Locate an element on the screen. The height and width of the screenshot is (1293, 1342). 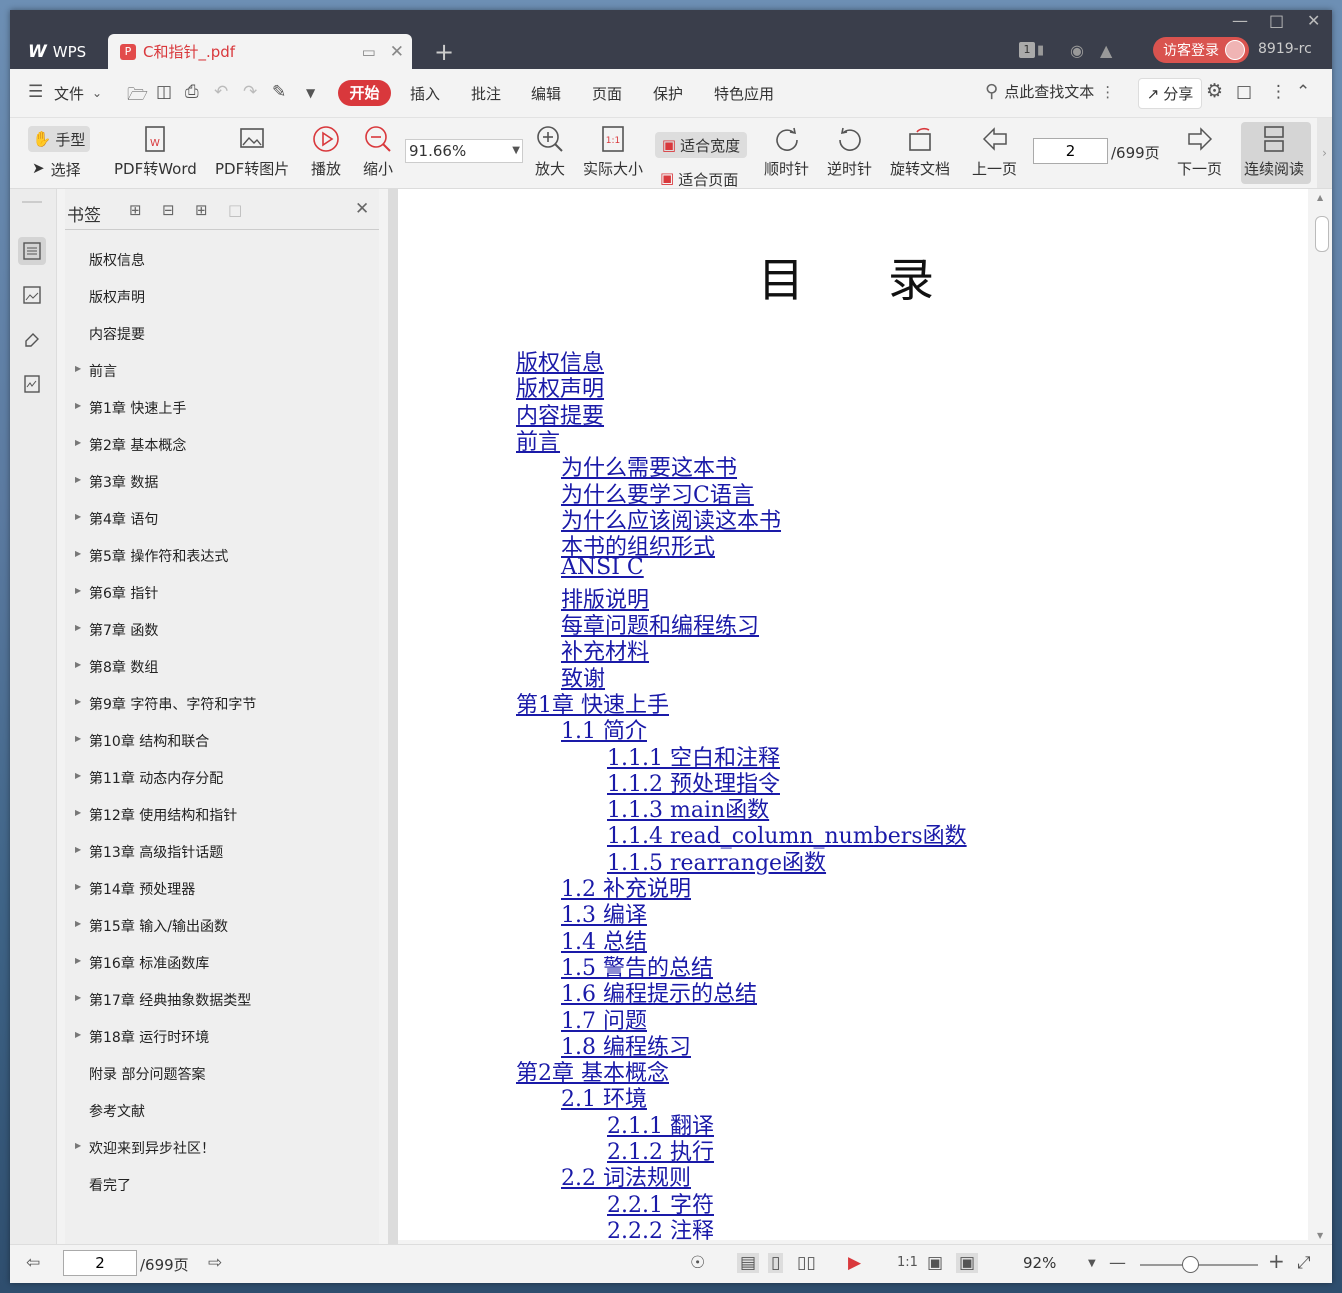
bookmark-item: ▶ 前言 is located at coordinates (222, 370).